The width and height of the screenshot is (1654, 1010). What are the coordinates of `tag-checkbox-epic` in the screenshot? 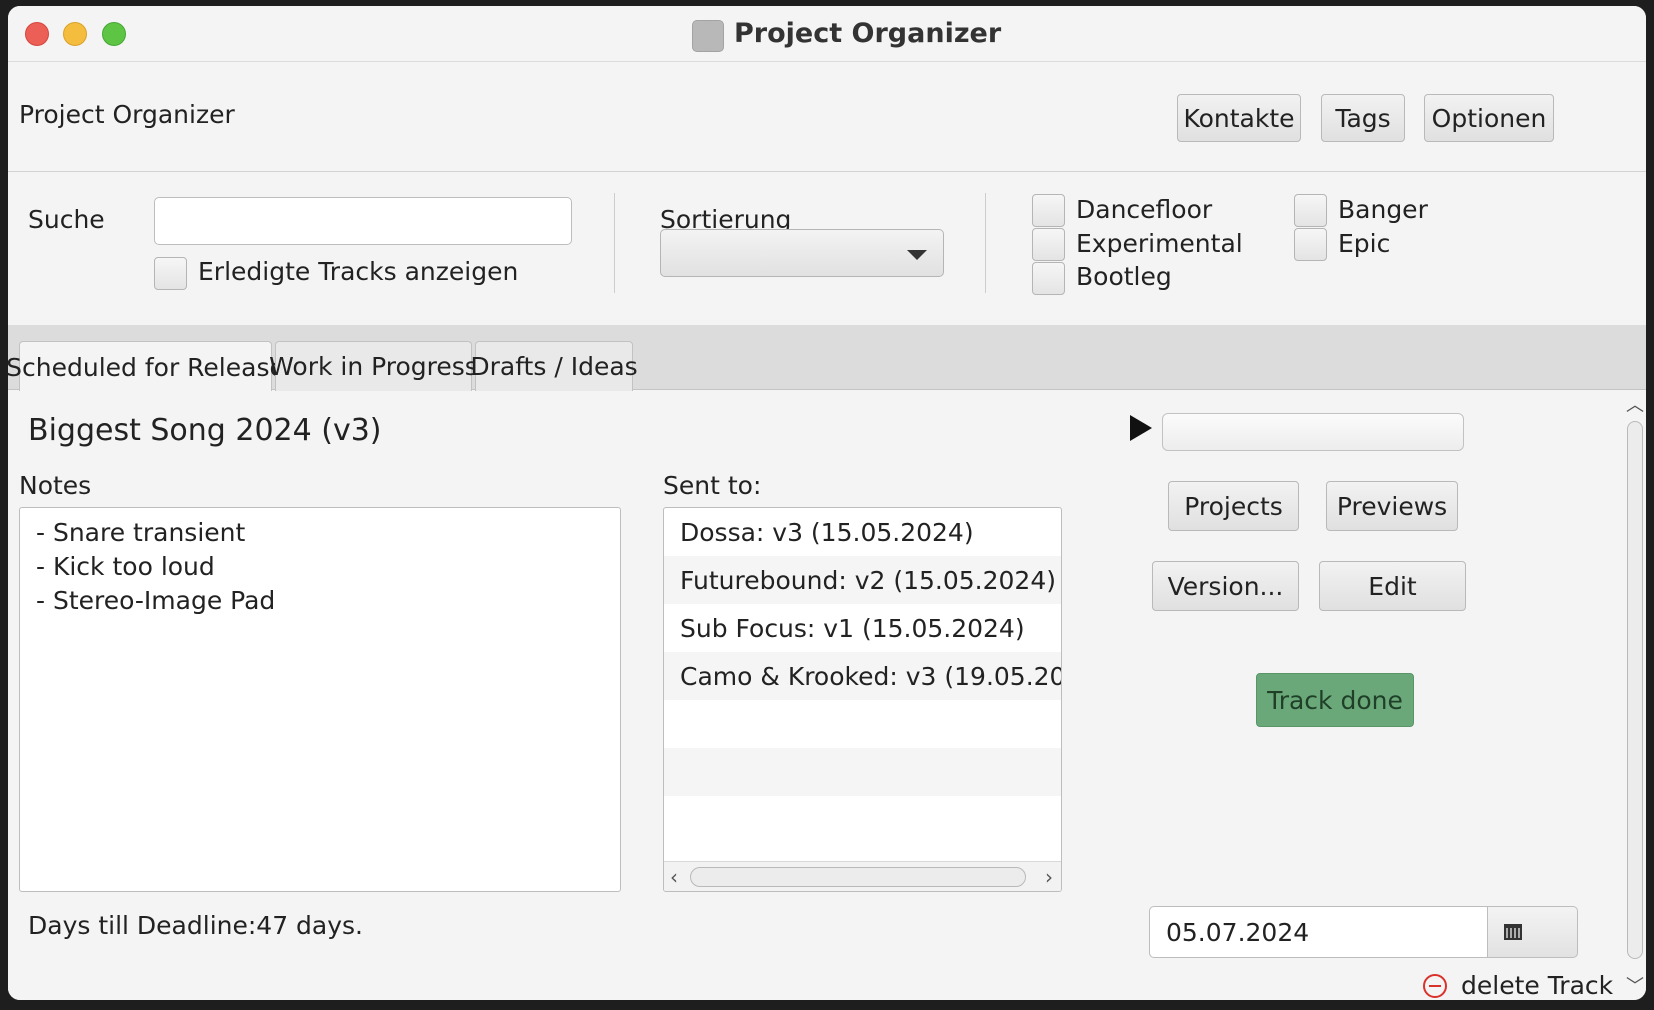 It's located at (1310, 244).